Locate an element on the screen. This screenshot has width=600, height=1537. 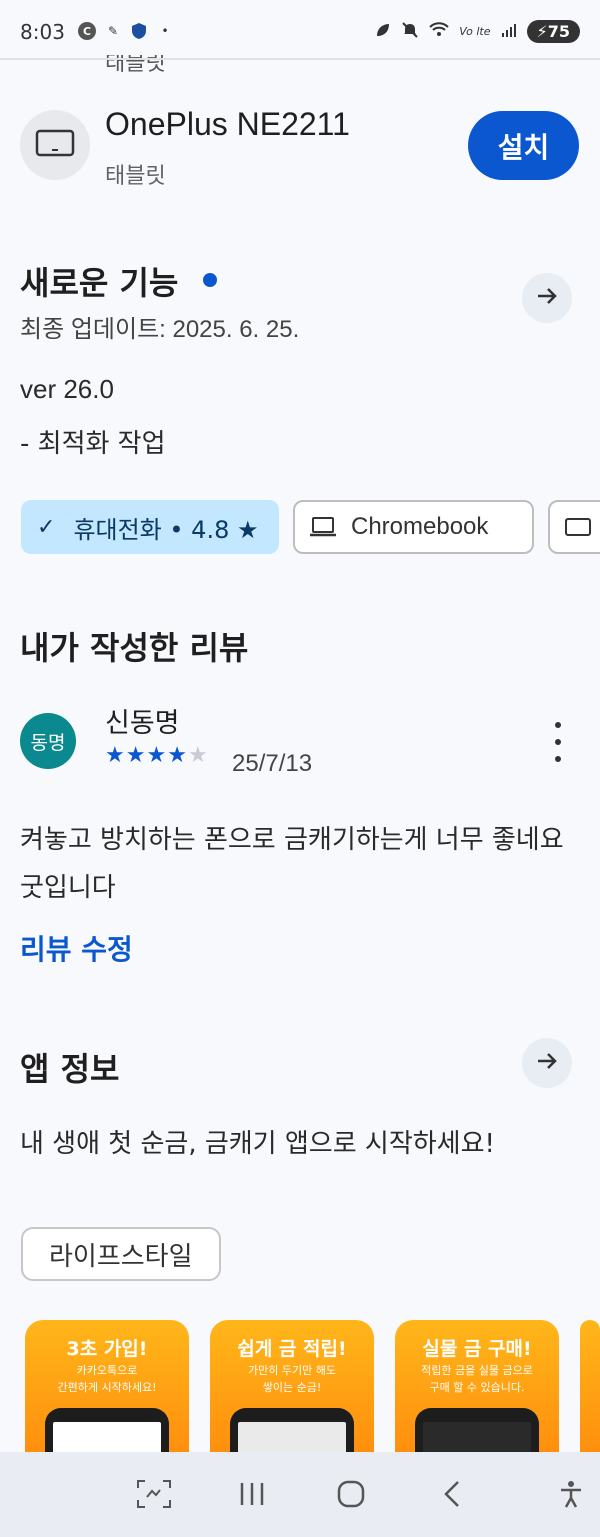
screenshot-subtitle: 가만히 두기만 해도 쌓이는 순금! is located at coordinates (292, 1379).